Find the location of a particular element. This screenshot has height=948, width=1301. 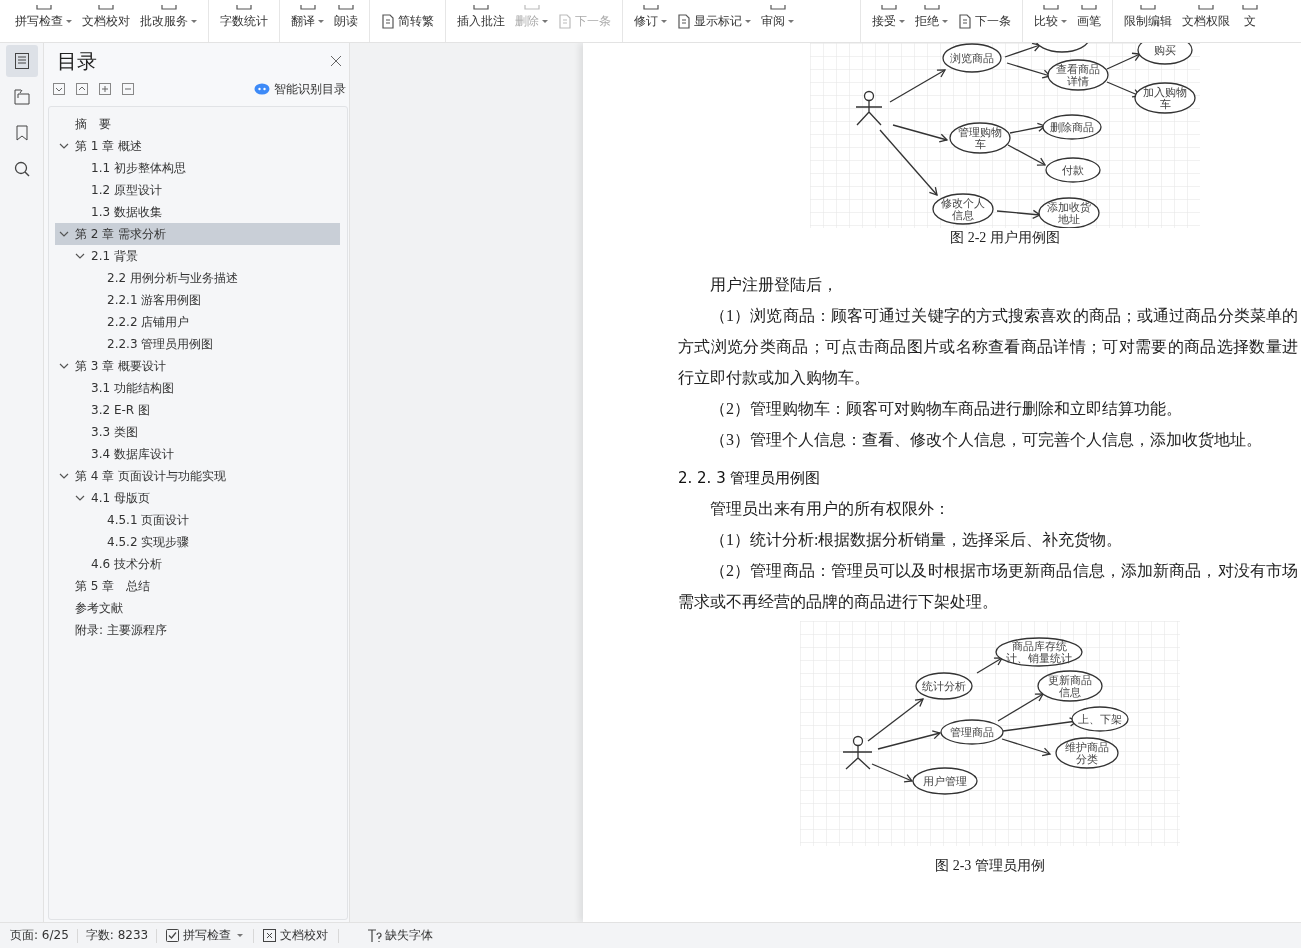

toc-item: 2.2 用例分析与业务描述 is located at coordinates (197, 278).